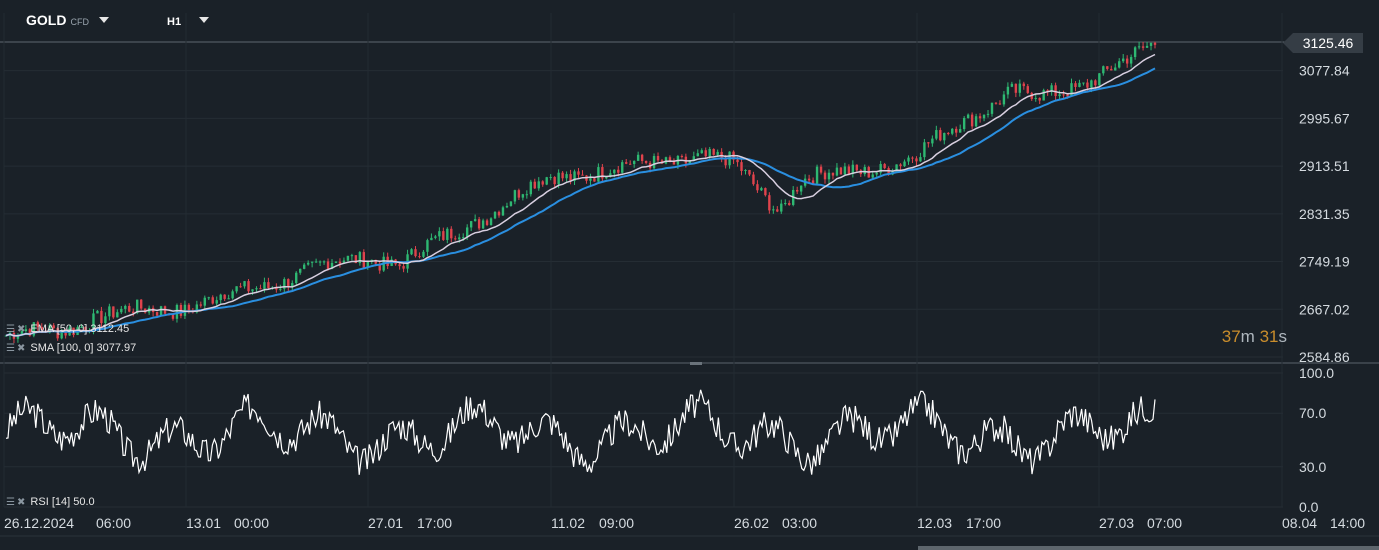  Describe the element at coordinates (1324, 214) in the screenshot. I see `price-tick-label: 2831.35` at that location.